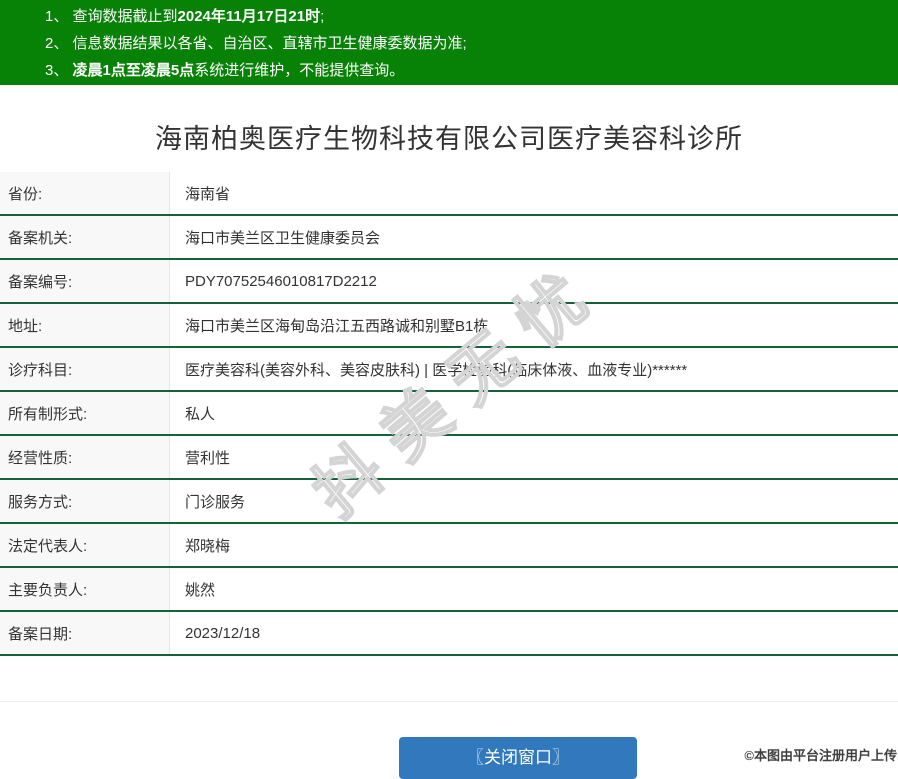  What do you see at coordinates (322, 16) in the screenshot?
I see `notice-line-1-tail: ;` at bounding box center [322, 16].